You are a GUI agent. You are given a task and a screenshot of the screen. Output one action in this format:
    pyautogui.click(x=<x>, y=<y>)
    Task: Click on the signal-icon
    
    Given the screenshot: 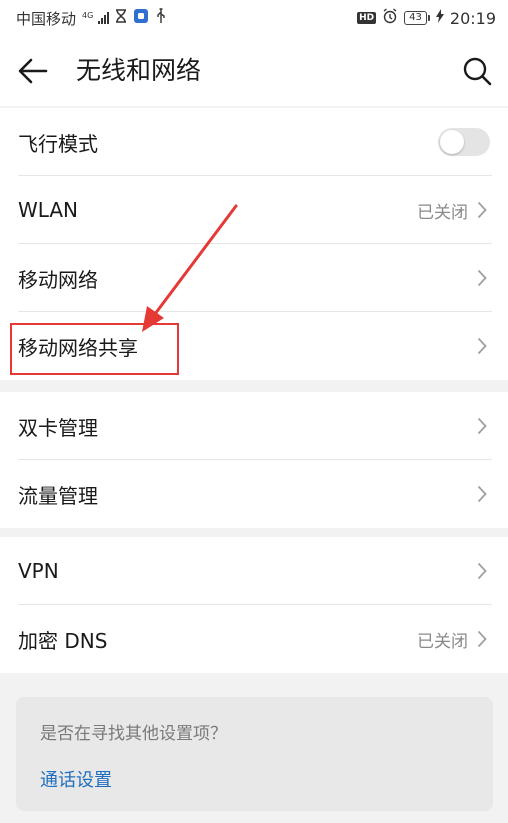 What is the action you would take?
    pyautogui.click(x=104, y=18)
    